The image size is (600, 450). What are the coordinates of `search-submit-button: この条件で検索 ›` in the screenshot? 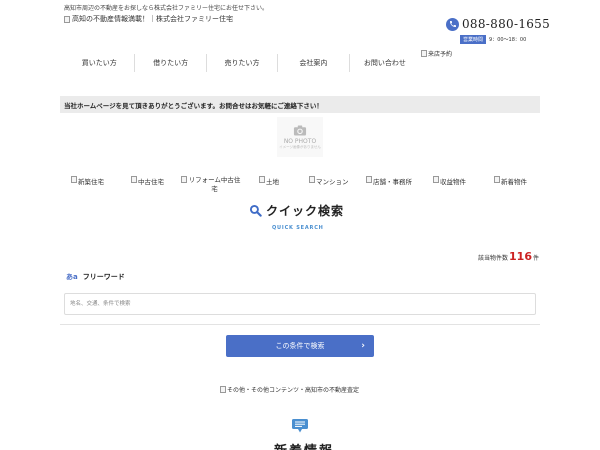 It's located at (300, 346).